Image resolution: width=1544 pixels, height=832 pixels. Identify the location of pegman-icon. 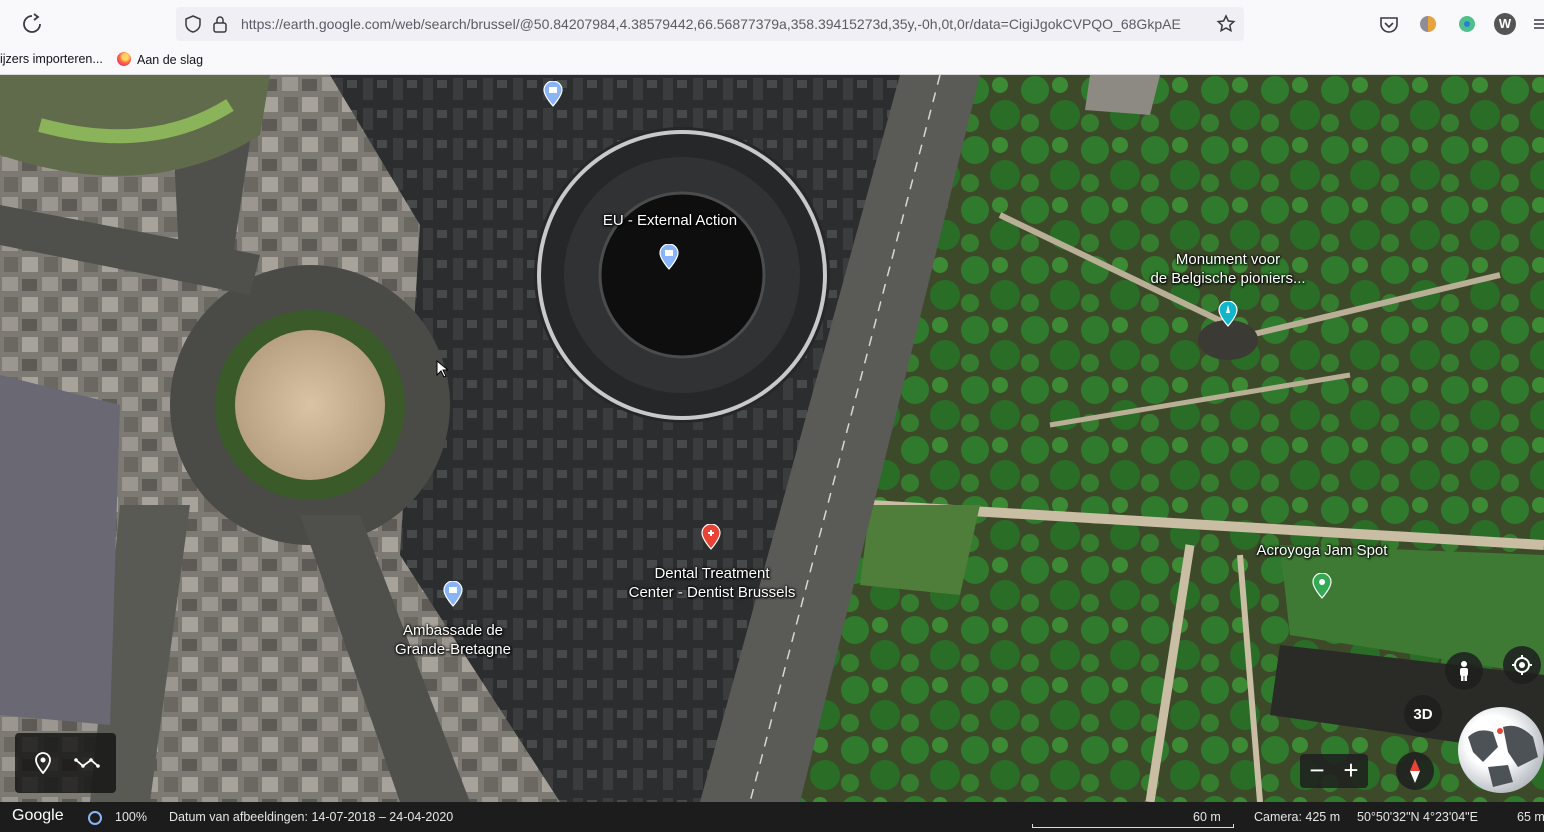
(1464, 671).